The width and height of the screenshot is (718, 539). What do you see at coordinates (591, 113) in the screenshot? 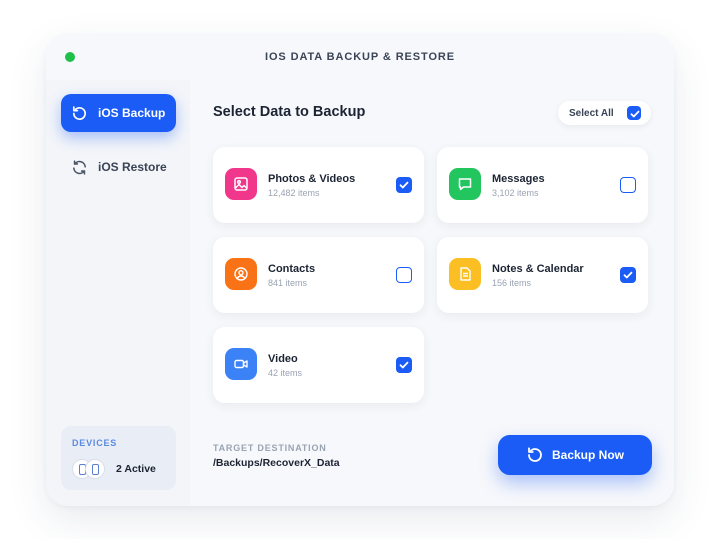
I see `select-all-label: Select All` at bounding box center [591, 113].